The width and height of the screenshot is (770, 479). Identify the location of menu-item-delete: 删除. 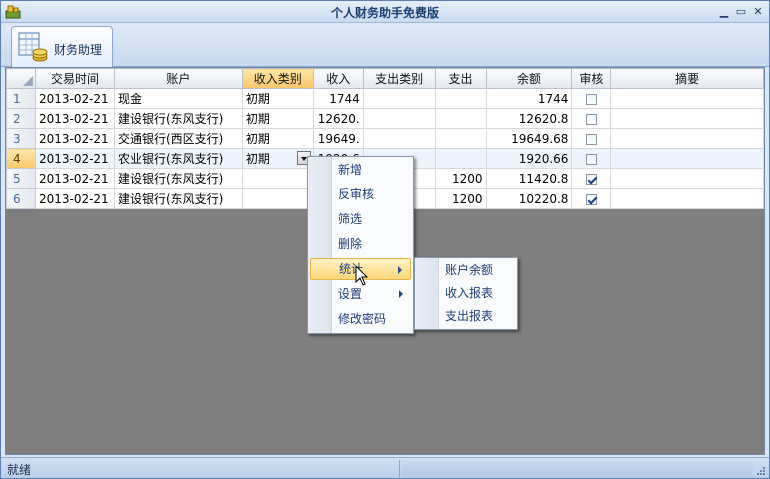
(360, 244).